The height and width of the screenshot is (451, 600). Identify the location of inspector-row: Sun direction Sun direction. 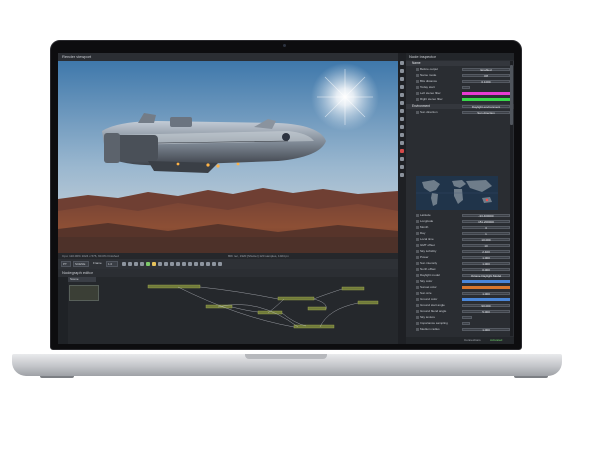
(460, 112).